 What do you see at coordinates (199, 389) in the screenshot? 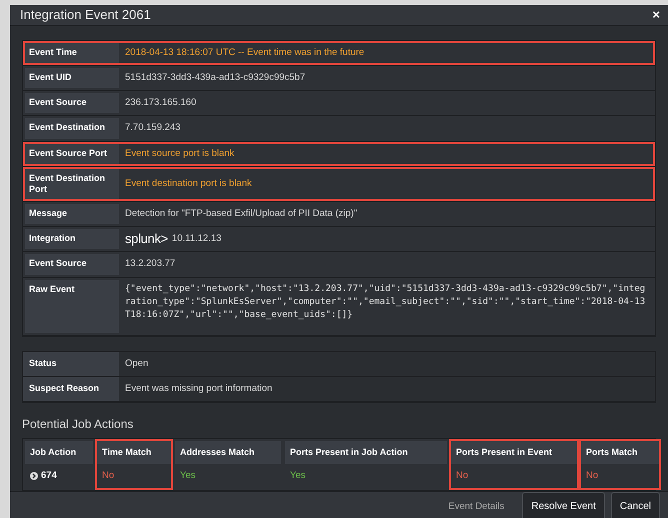
I see `field-value: Event was missing port information` at bounding box center [199, 389].